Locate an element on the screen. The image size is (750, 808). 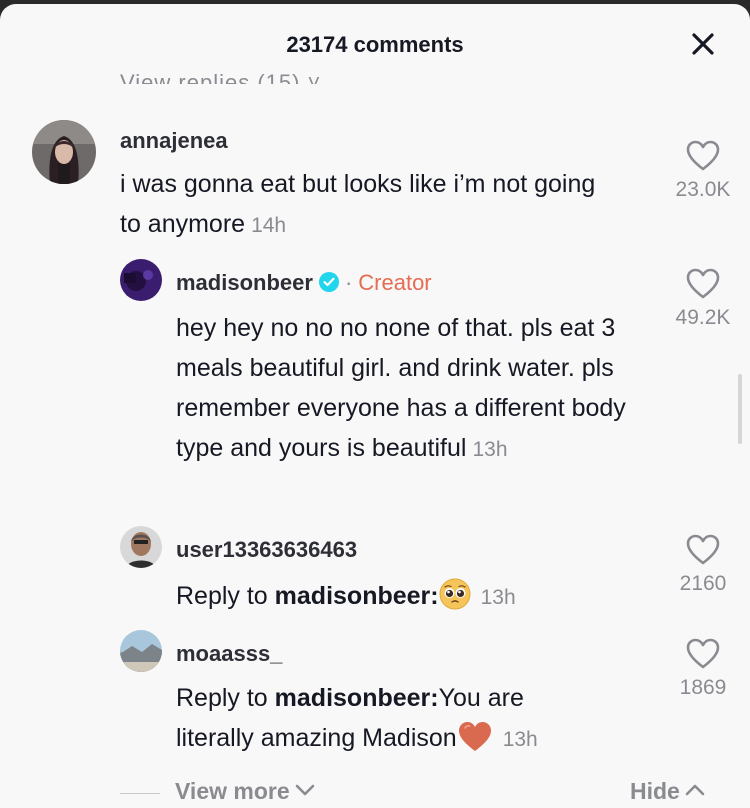
reply-username: moaasss_ is located at coordinates (229, 654).